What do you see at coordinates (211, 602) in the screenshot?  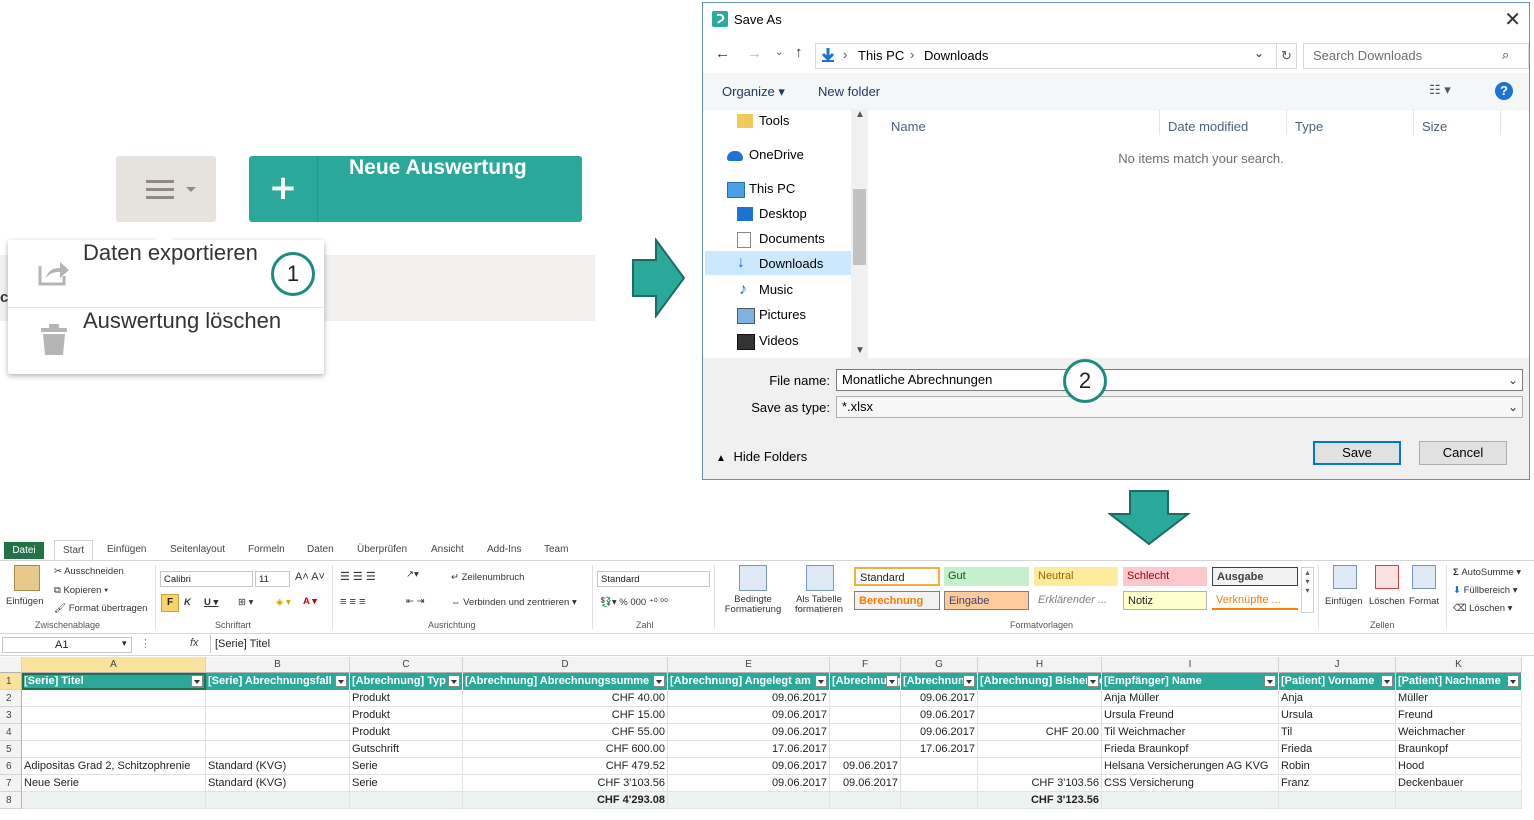 I see `underline-button: U ▾` at bounding box center [211, 602].